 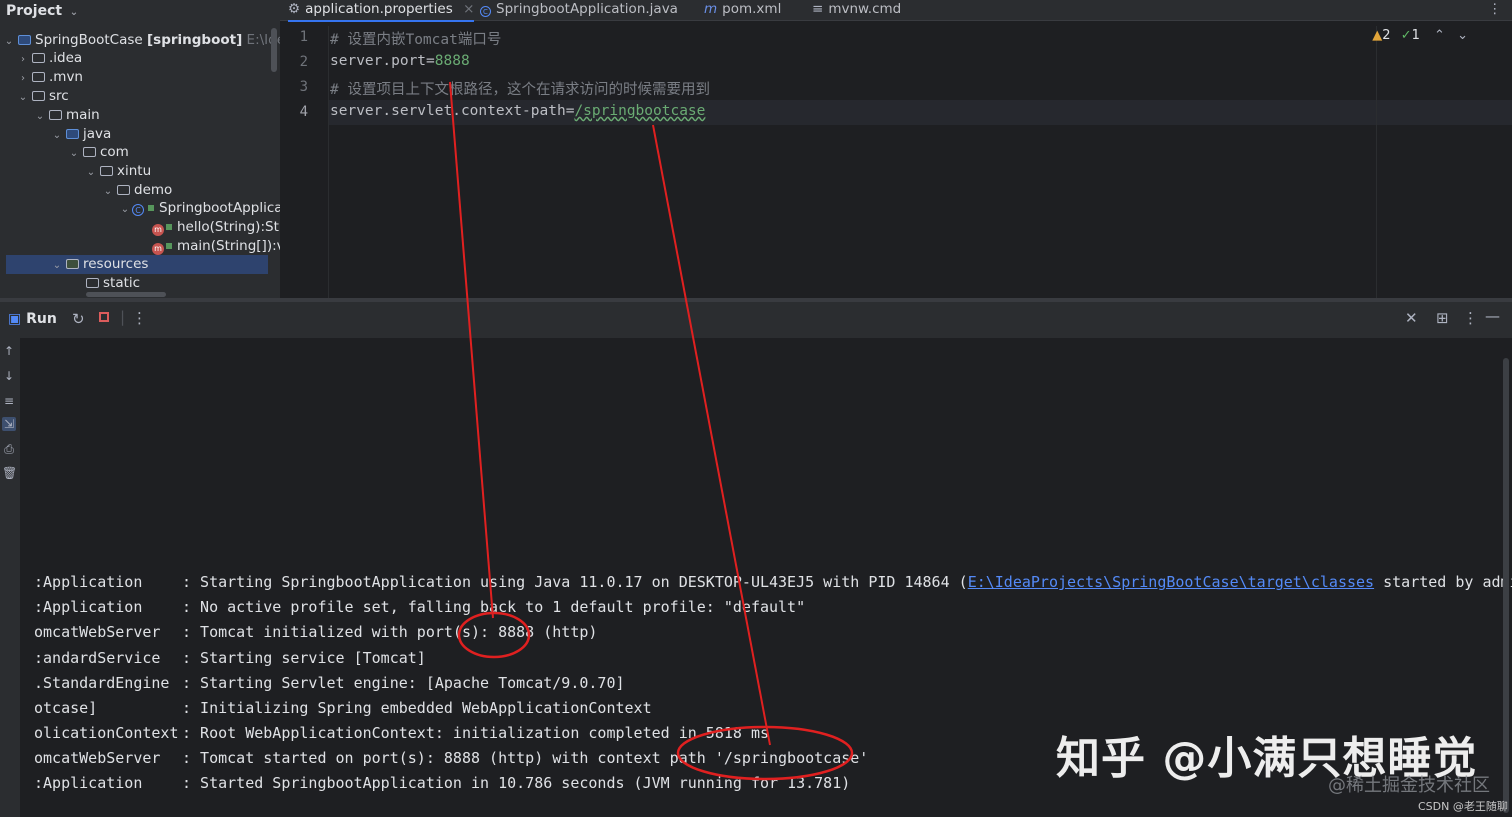 What do you see at coordinates (9, 376) in the screenshot?
I see `arrow-down-icon: ↓` at bounding box center [9, 376].